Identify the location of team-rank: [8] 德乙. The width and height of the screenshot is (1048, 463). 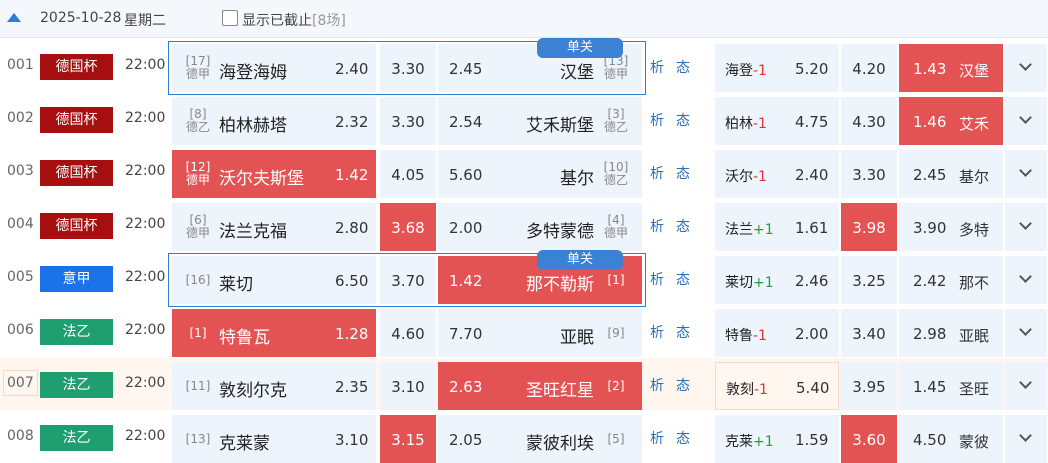
(197, 120).